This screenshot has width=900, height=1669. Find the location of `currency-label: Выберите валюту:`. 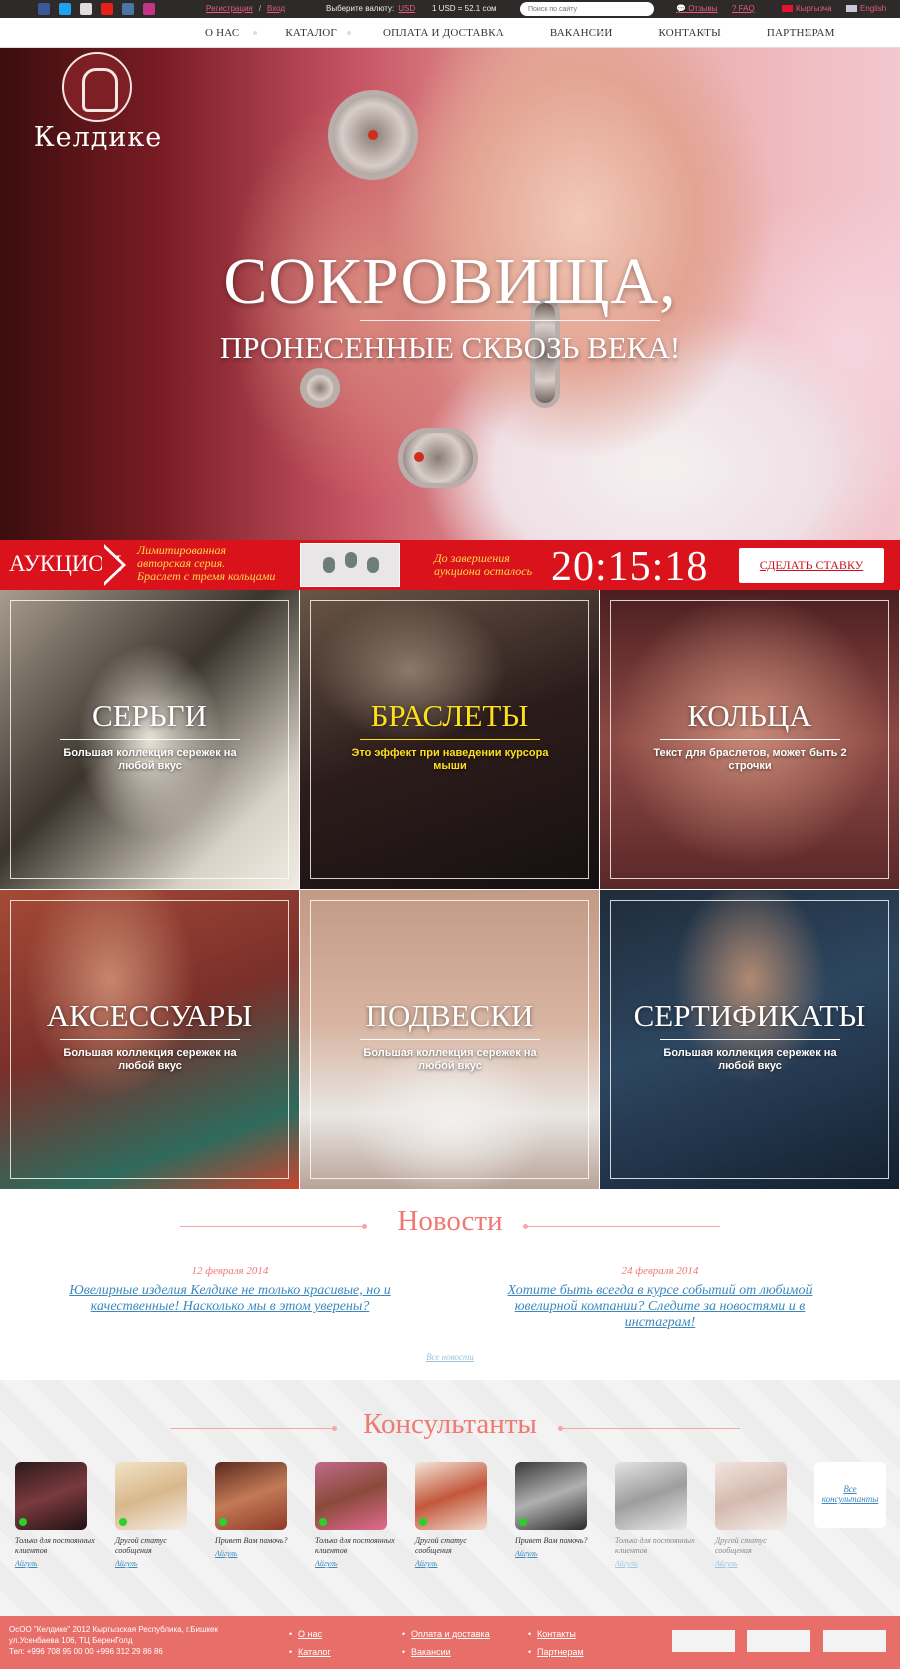

currency-label: Выберите валюту: is located at coordinates (360, 8).